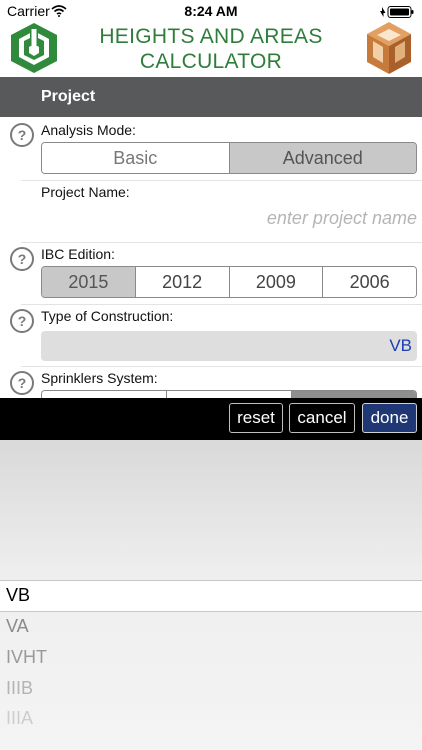 This screenshot has height=750, width=422. I want to click on picker-option: IIIB, so click(19, 688).